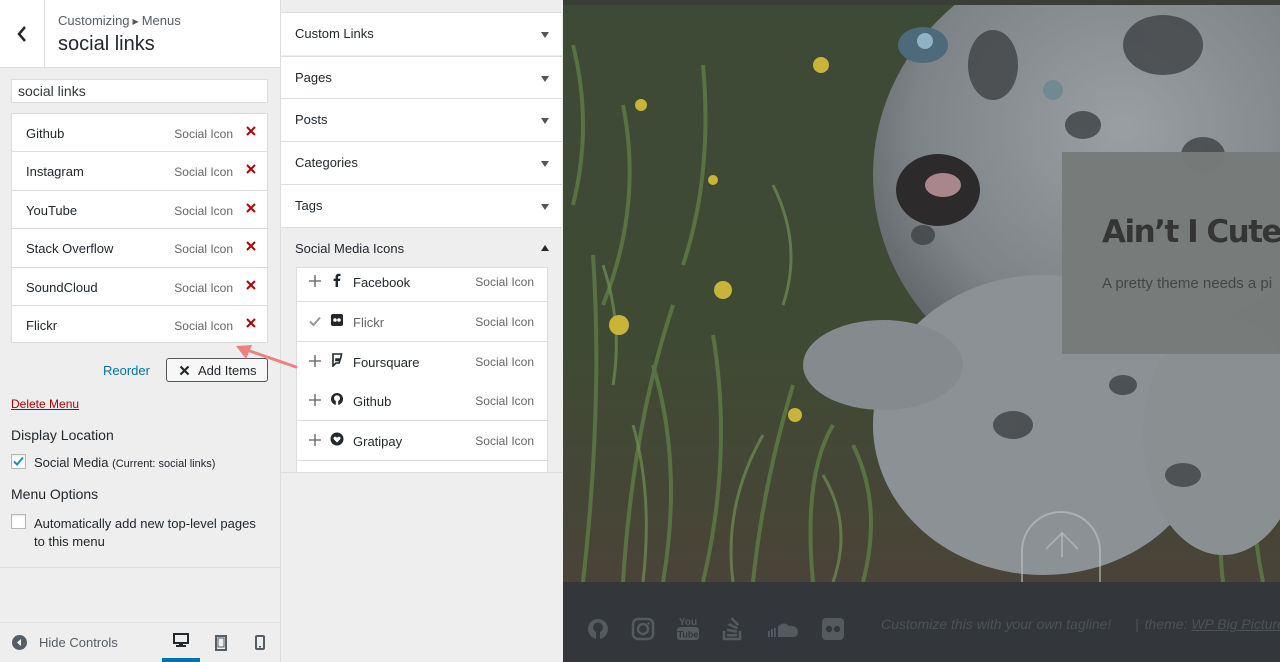 This screenshot has width=1280, height=662. What do you see at coordinates (386, 362) in the screenshot?
I see `available-item-title: Foursquare` at bounding box center [386, 362].